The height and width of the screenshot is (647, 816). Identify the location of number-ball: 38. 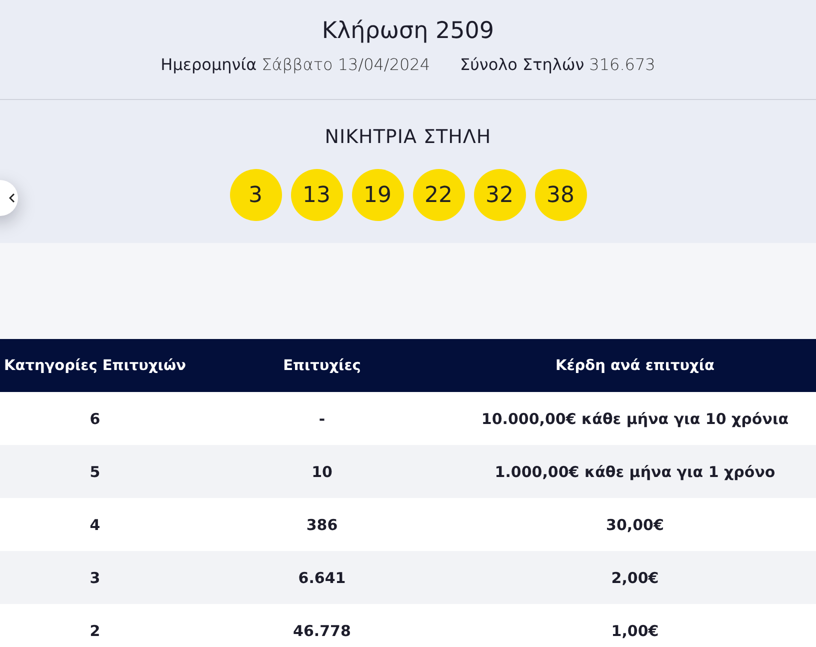
(560, 195).